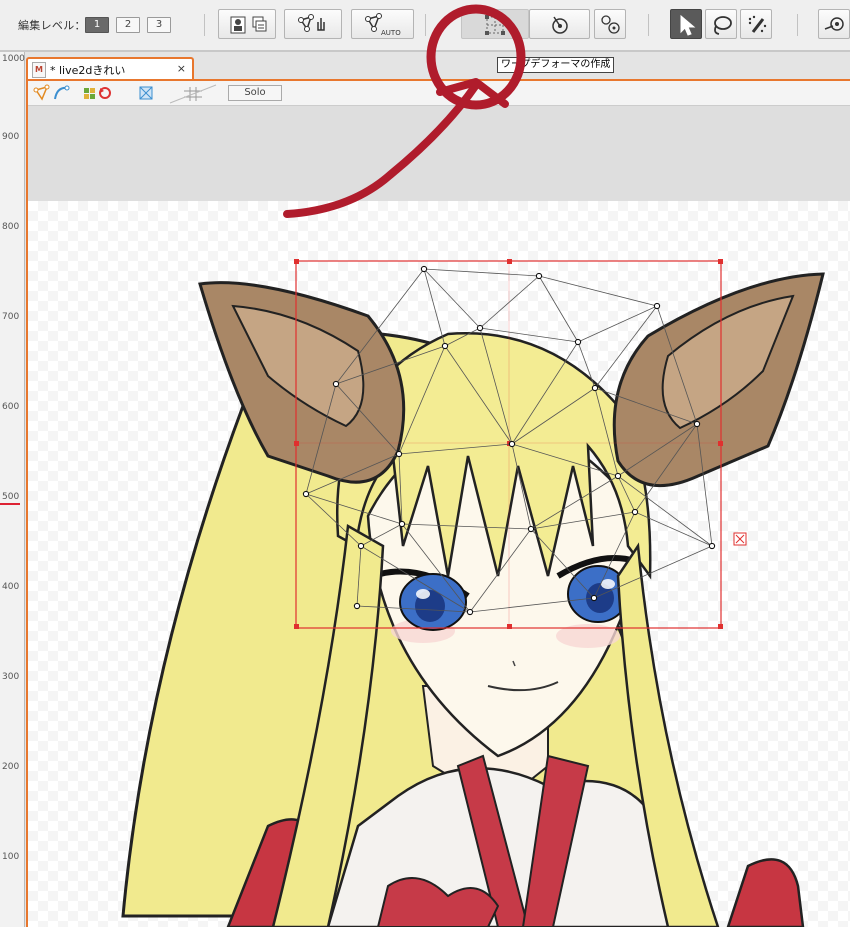 Image resolution: width=850 pixels, height=927 pixels. I want to click on annotation-arrow, so click(404, 111).